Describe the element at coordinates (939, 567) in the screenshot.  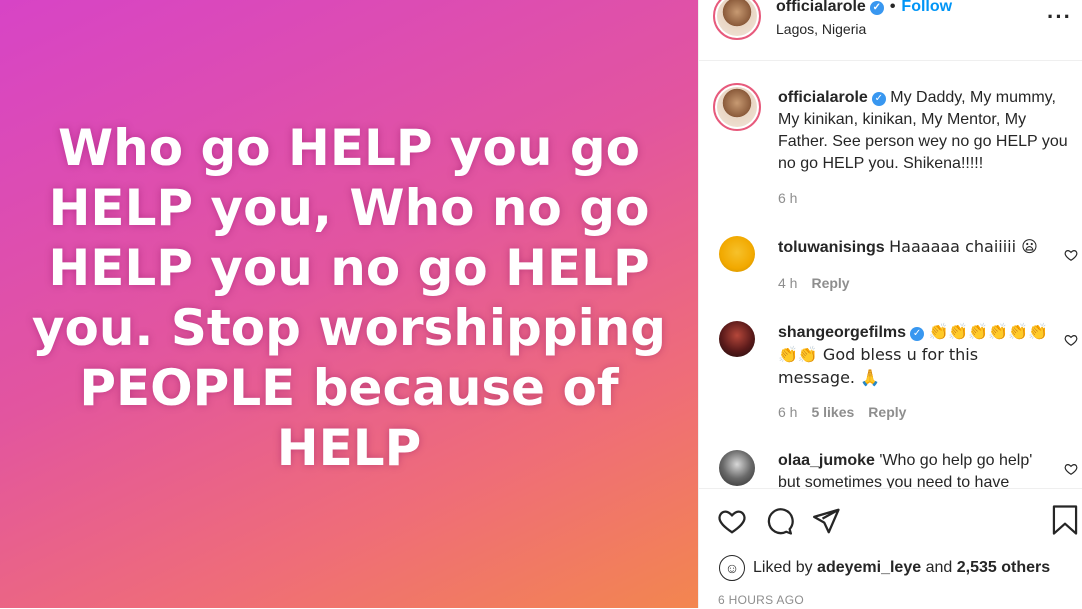
I see `likes-middle: and` at that location.